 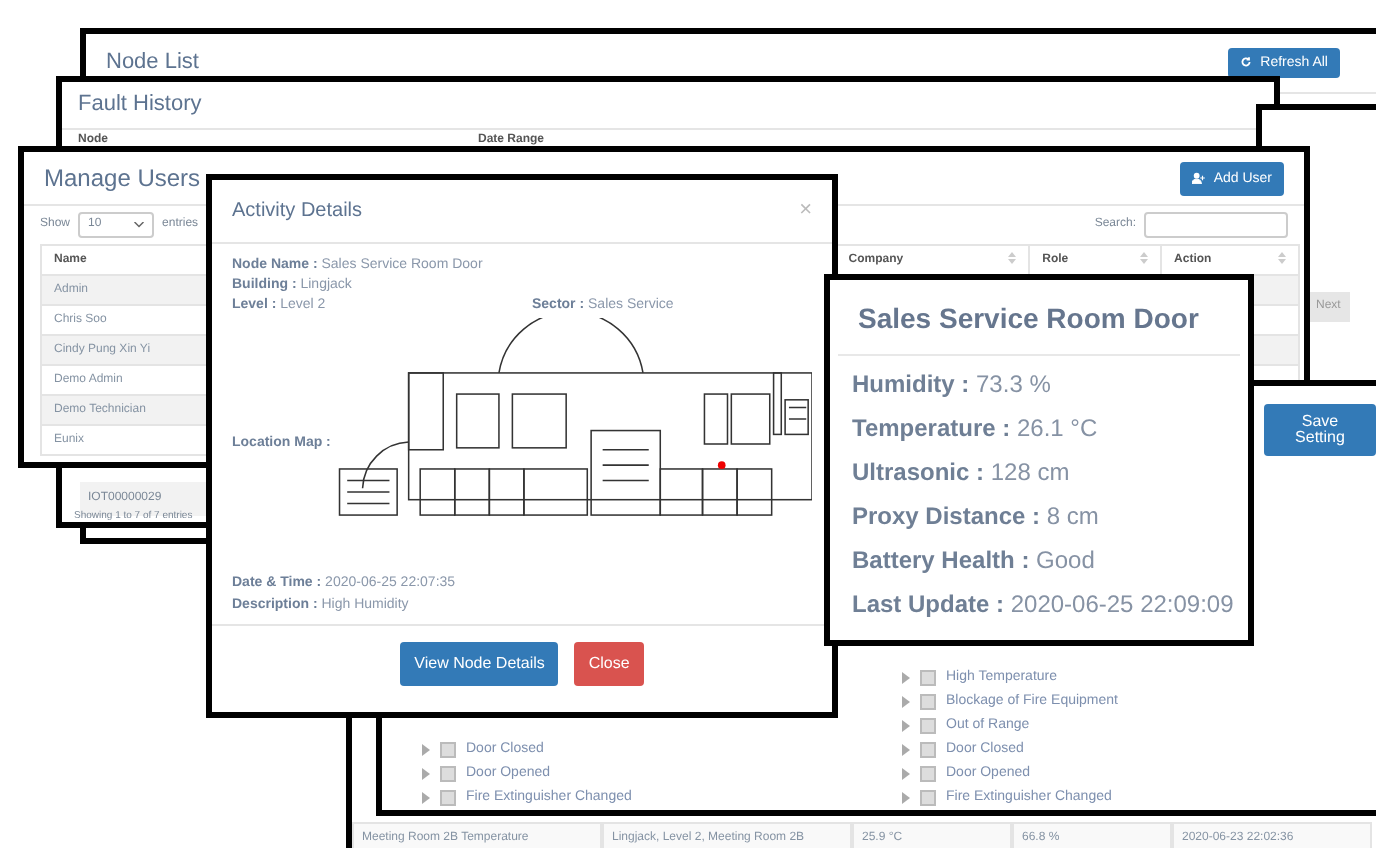 What do you see at coordinates (1216, 225) in the screenshot?
I see `search-field` at bounding box center [1216, 225].